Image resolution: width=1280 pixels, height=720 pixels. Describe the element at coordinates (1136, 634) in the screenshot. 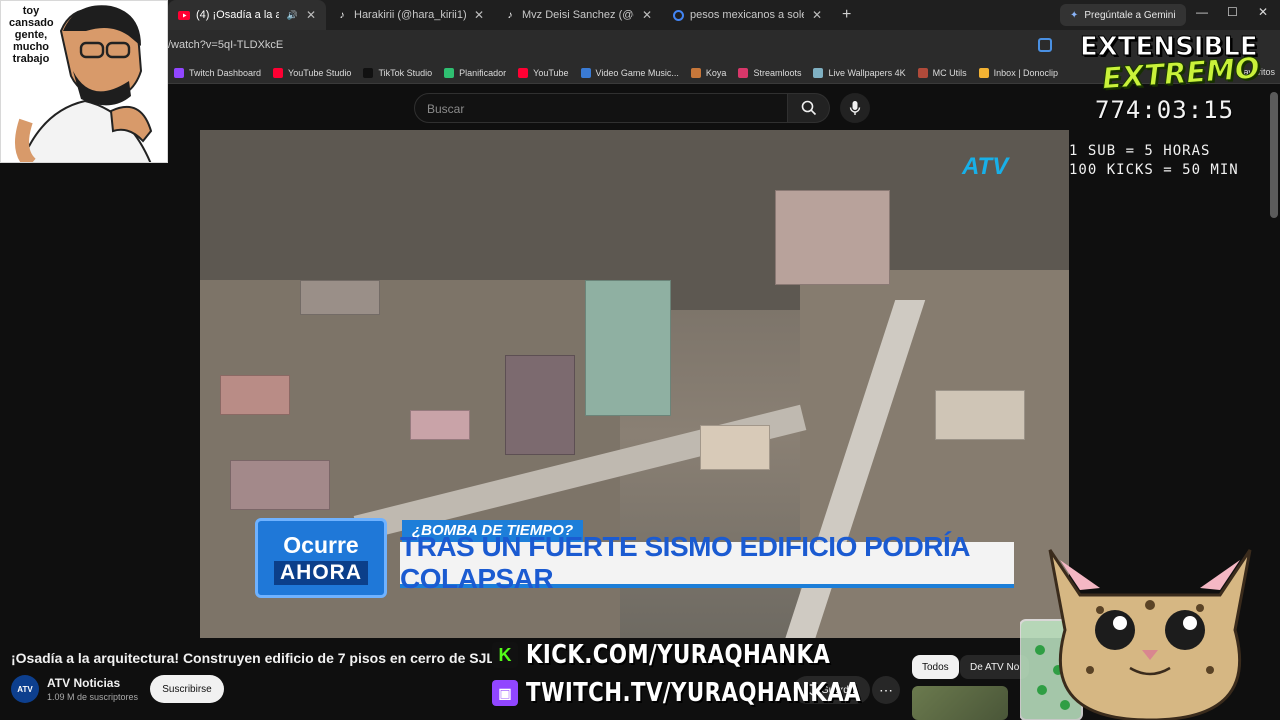

I see `cat-mascot` at that location.